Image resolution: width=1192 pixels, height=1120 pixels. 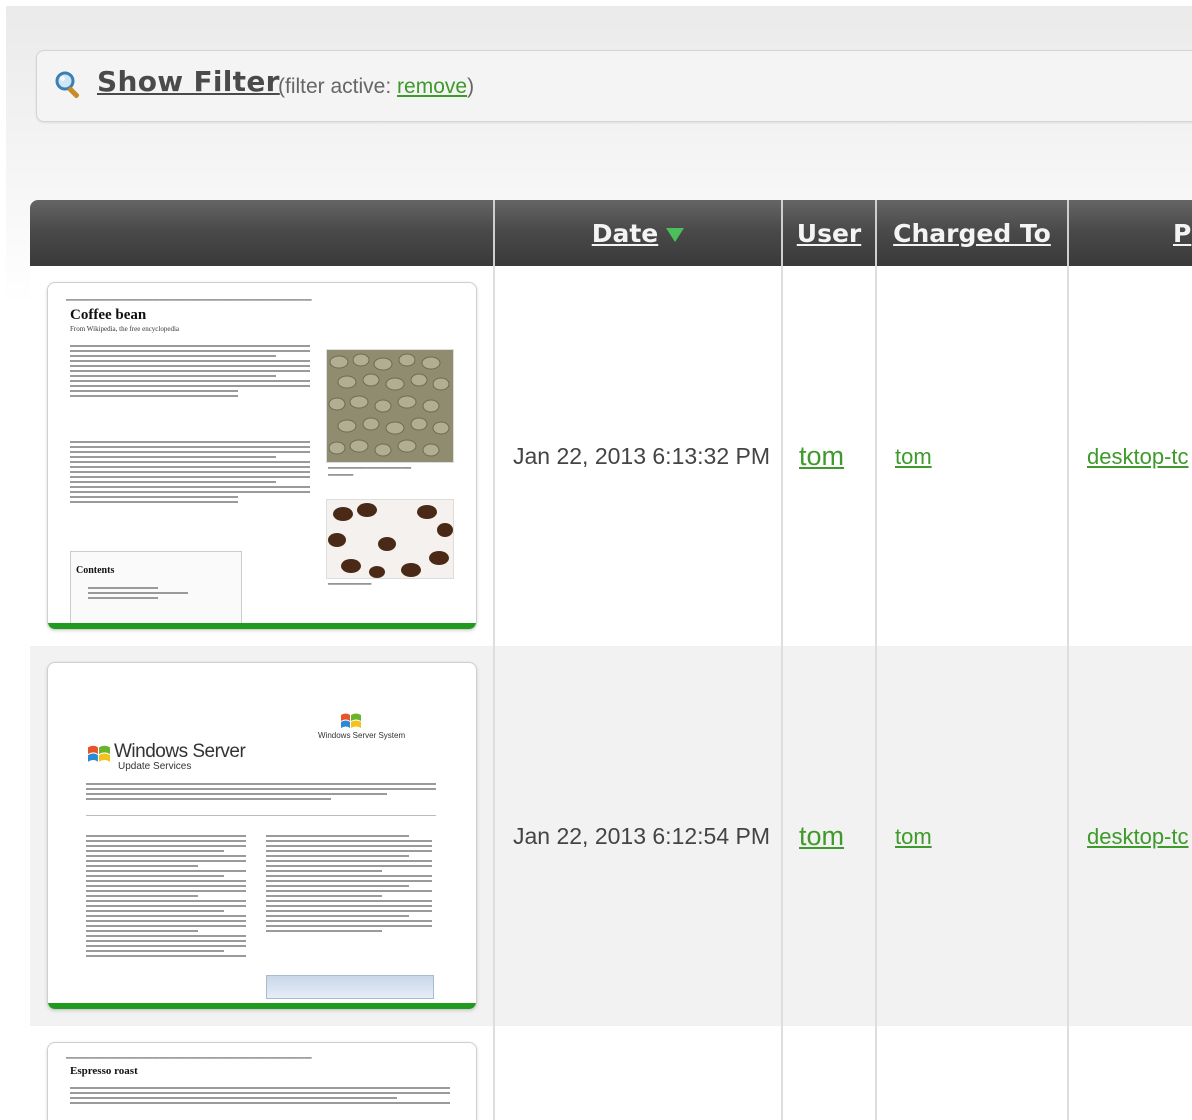 What do you see at coordinates (471, 86) in the screenshot?
I see `filter-status-suffix: )` at bounding box center [471, 86].